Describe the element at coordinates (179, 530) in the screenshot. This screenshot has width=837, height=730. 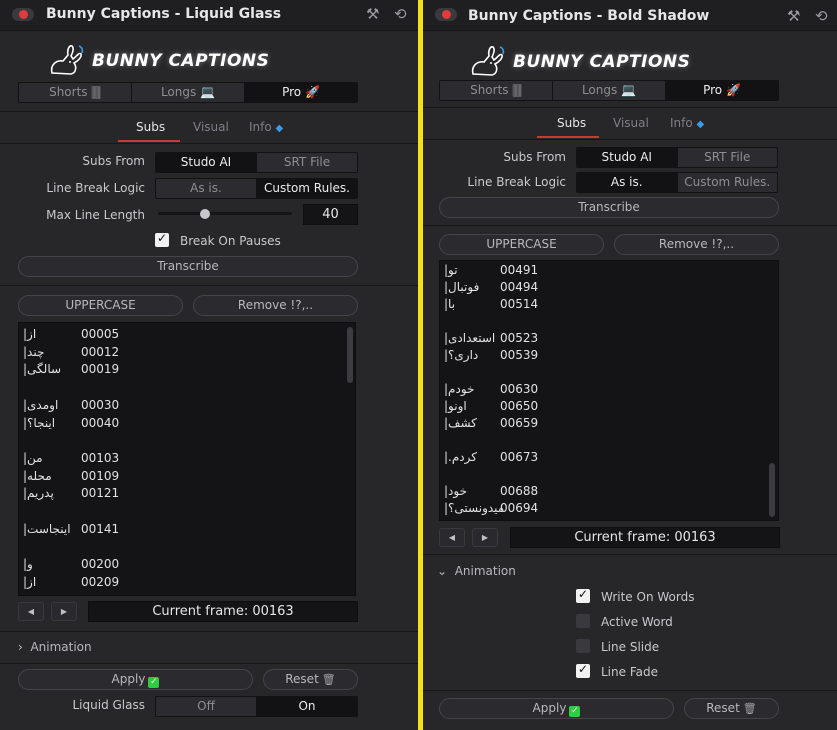
I see `subtitle-row: اینجاست| 00141` at that location.